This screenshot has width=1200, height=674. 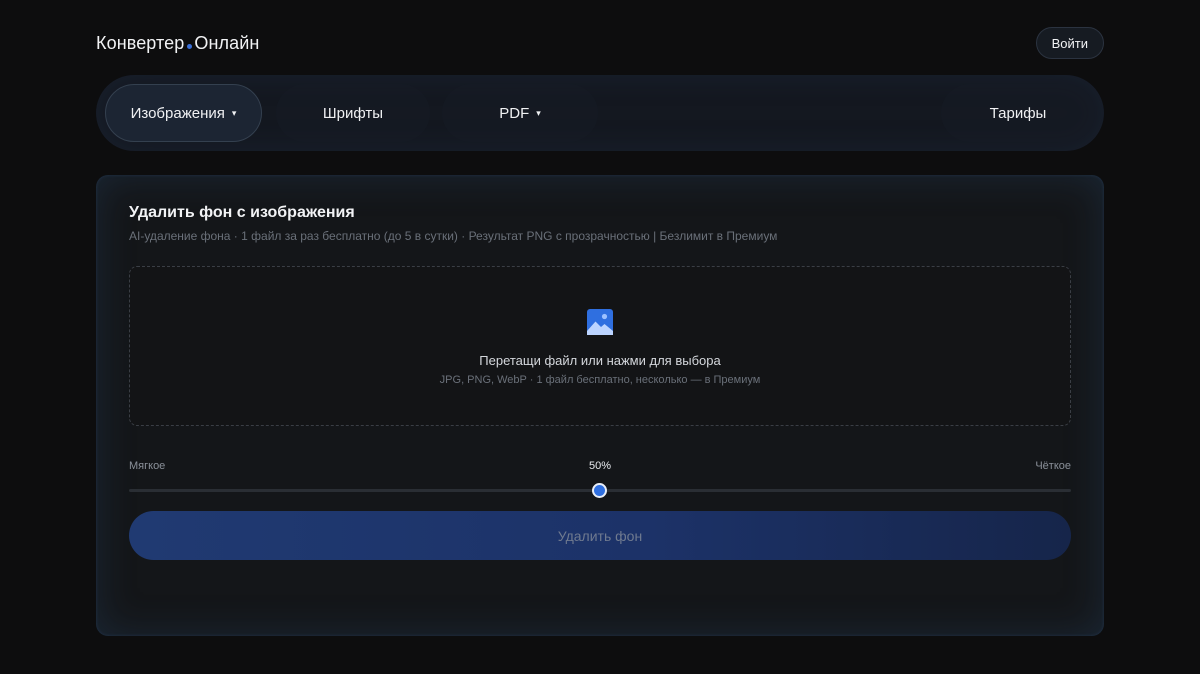 What do you see at coordinates (140, 42) in the screenshot?
I see `logo-text-left: Конвертер` at bounding box center [140, 42].